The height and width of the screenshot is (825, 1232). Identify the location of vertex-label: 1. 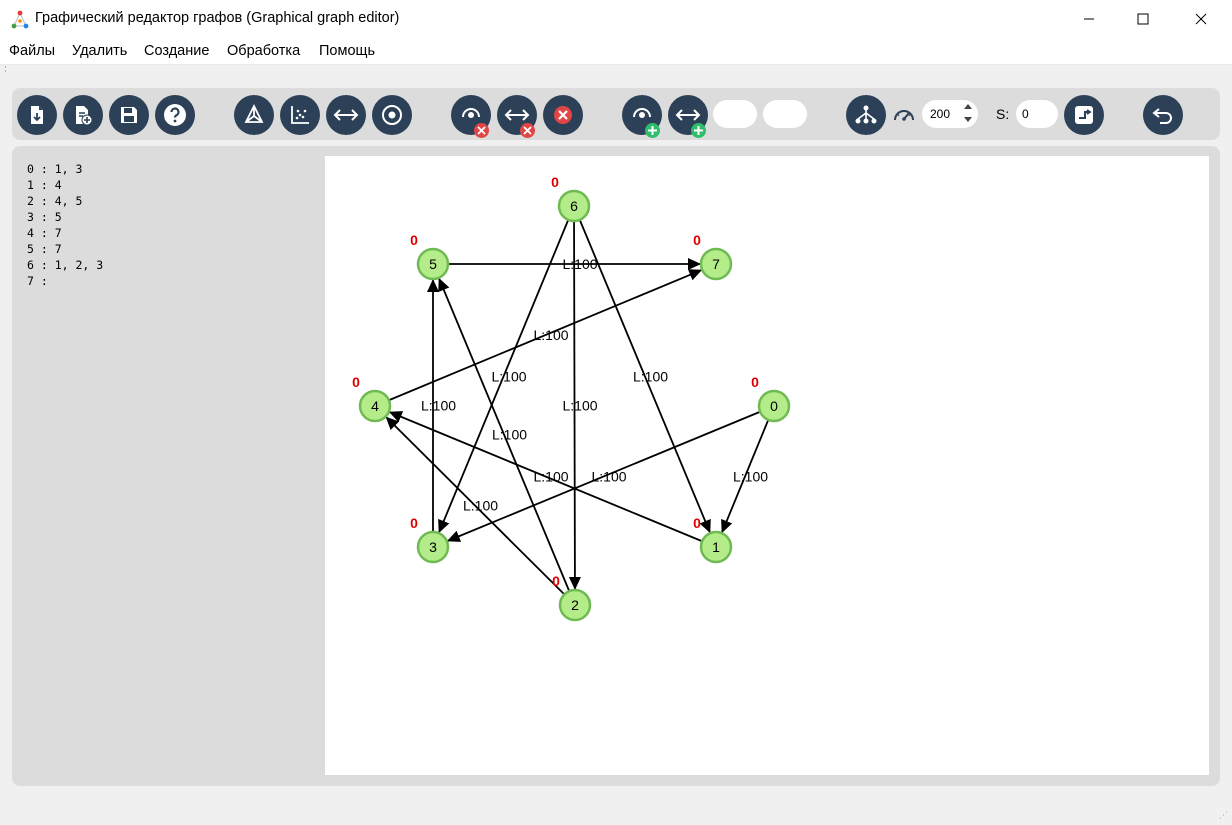
(716, 547).